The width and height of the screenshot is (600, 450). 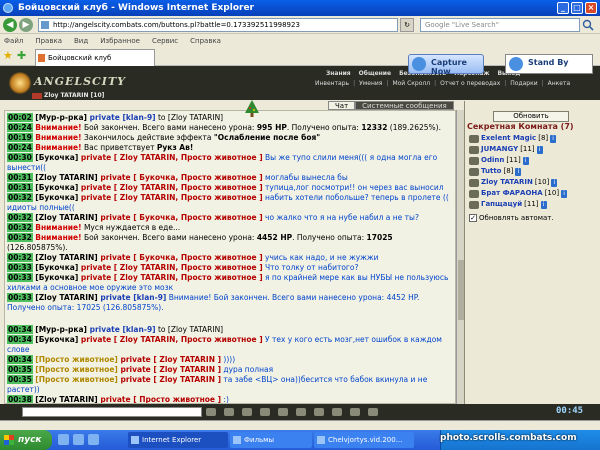 What do you see at coordinates (22, 55) in the screenshot?
I see `add-favorite-icon: ✚` at bounding box center [22, 55].